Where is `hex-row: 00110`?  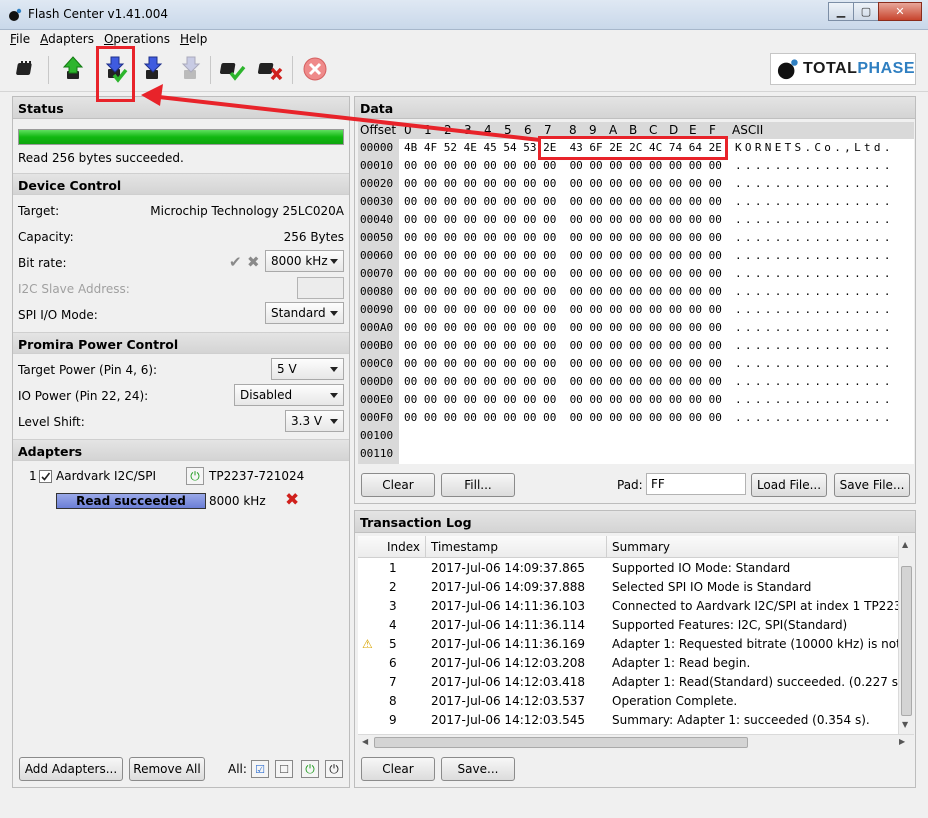 hex-row: 00110 is located at coordinates (636, 454).